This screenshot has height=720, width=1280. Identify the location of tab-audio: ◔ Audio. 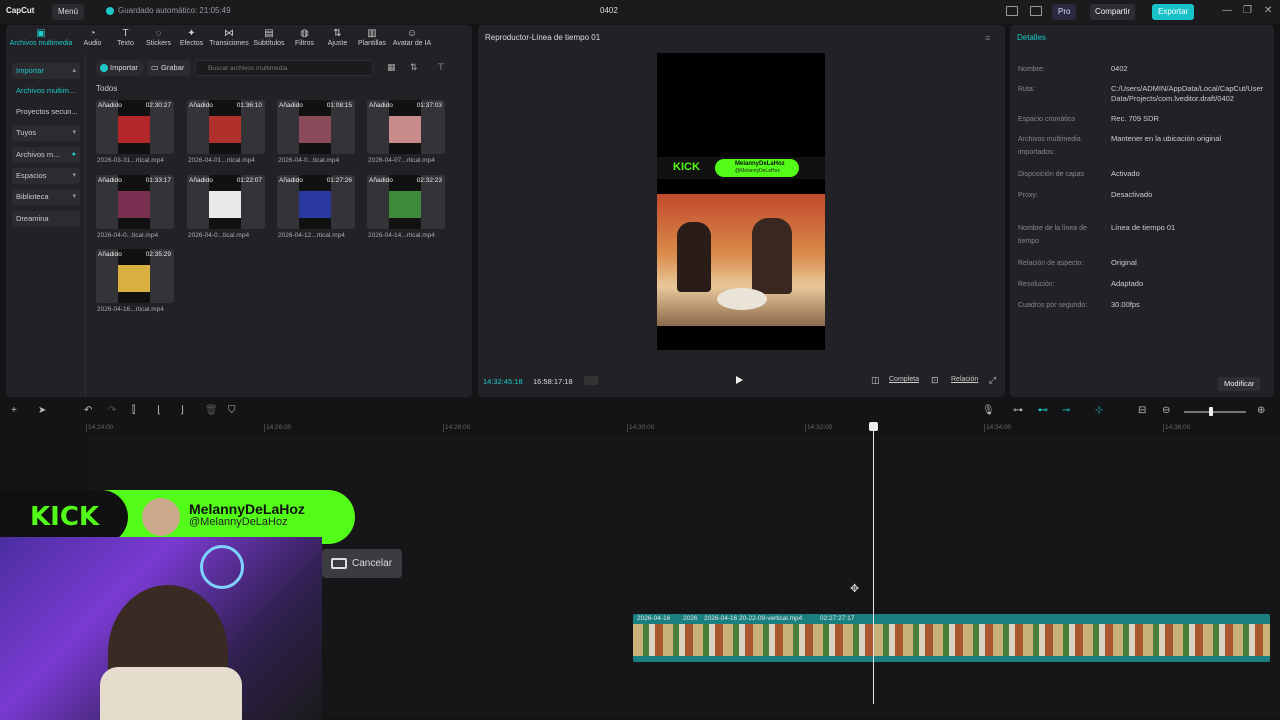
(92, 38).